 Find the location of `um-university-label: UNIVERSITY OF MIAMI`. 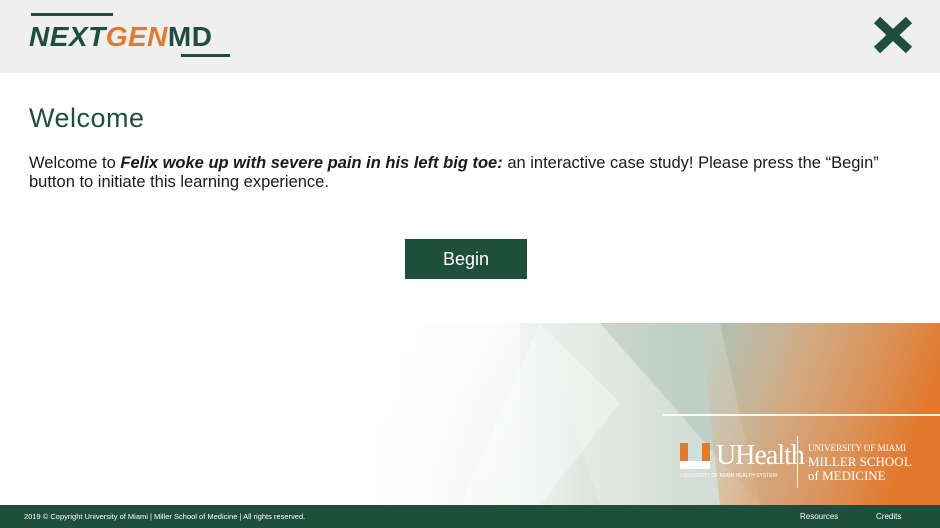

um-university-label: UNIVERSITY OF MIAMI is located at coordinates (857, 448).